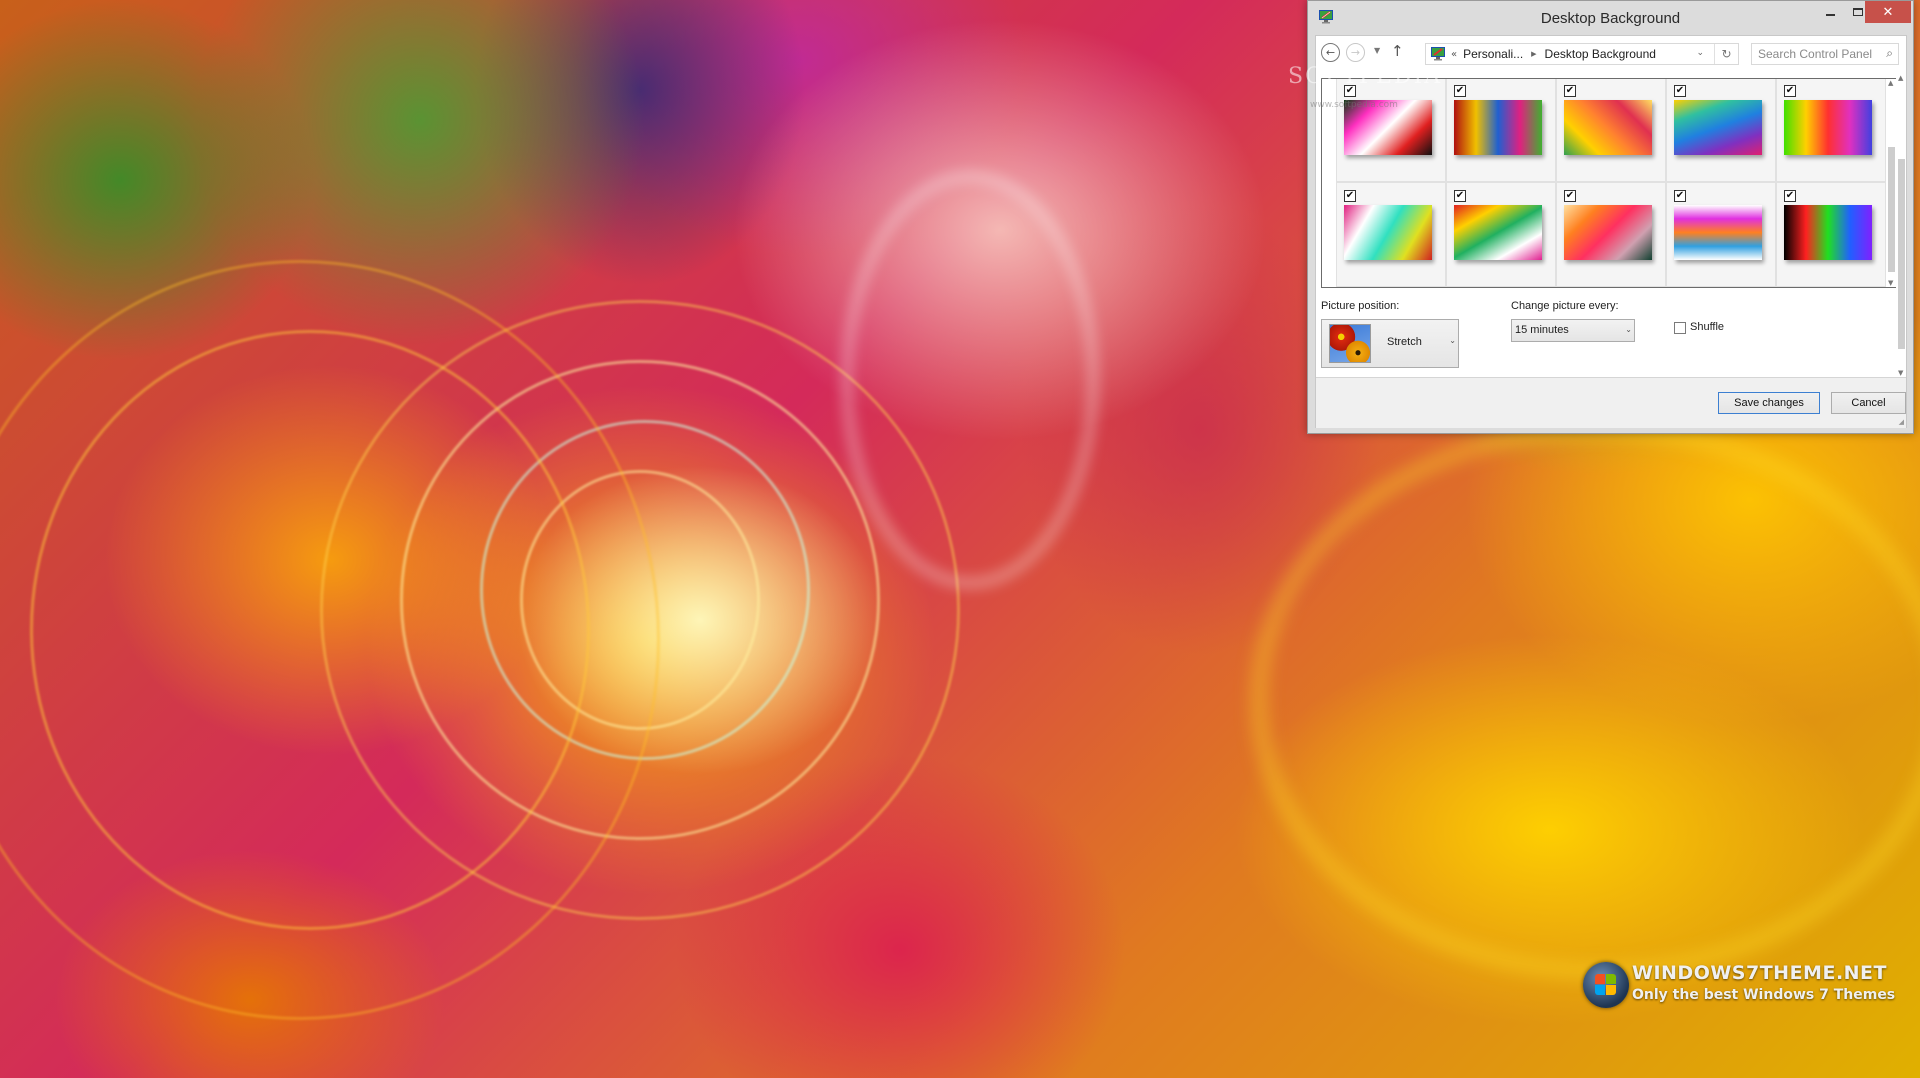 The width and height of the screenshot is (1920, 1078). What do you see at coordinates (1769, 403) in the screenshot?
I see `save-changes-button: Save changes` at bounding box center [1769, 403].